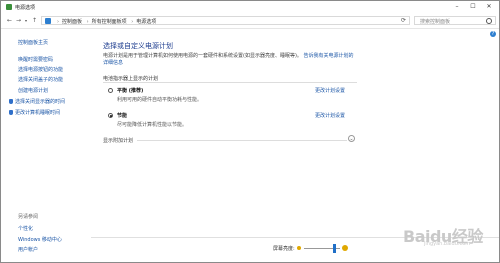 The width and height of the screenshot is (500, 263). What do you see at coordinates (299, 248) in the screenshot?
I see `brightness-low-icon` at bounding box center [299, 248].